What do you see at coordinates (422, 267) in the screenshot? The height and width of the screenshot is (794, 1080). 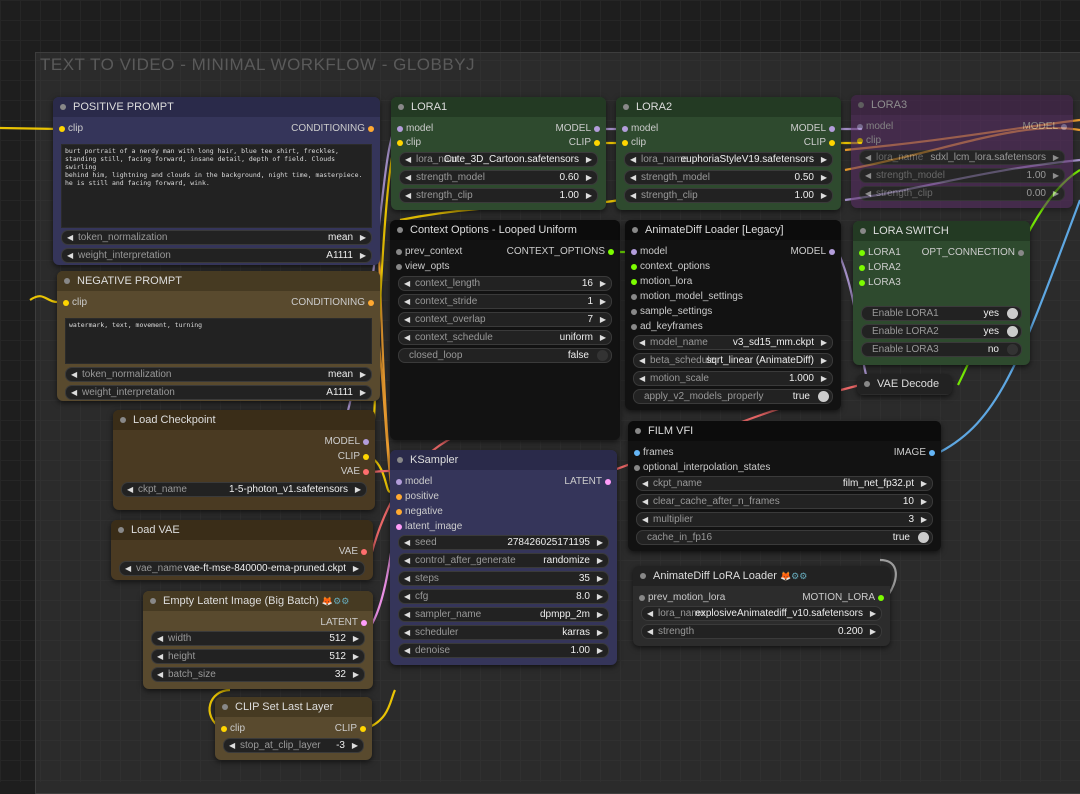 I see `view-opts-input-slot: view_opts` at bounding box center [422, 267].